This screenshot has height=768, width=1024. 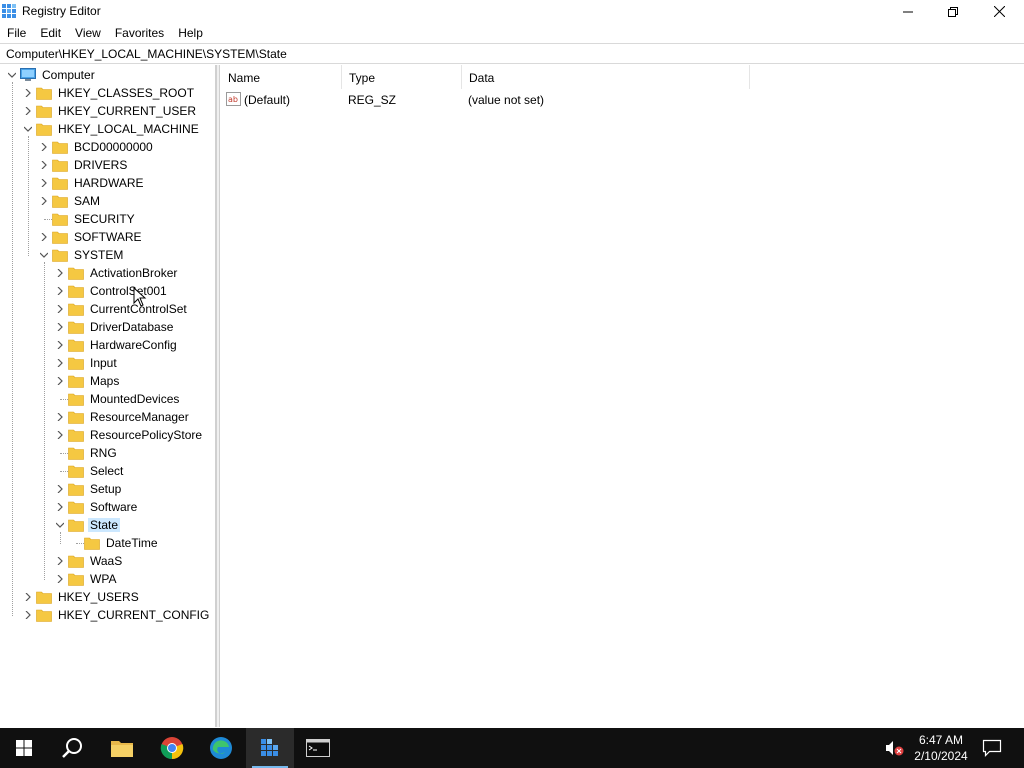 I want to click on tree-item: SECURITY, so click(x=107, y=219).